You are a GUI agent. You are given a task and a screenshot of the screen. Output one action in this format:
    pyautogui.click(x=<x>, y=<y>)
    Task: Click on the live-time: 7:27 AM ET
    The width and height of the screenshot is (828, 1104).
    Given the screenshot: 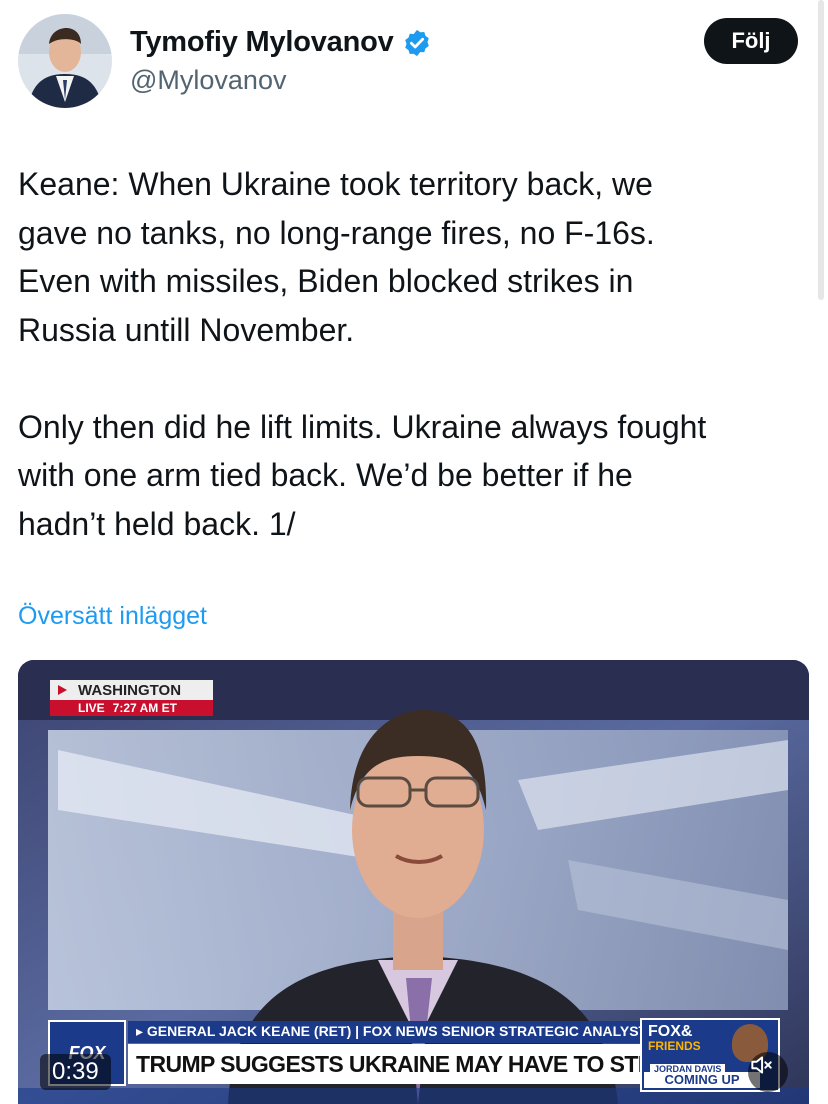 What is the action you would take?
    pyautogui.click(x=144, y=708)
    